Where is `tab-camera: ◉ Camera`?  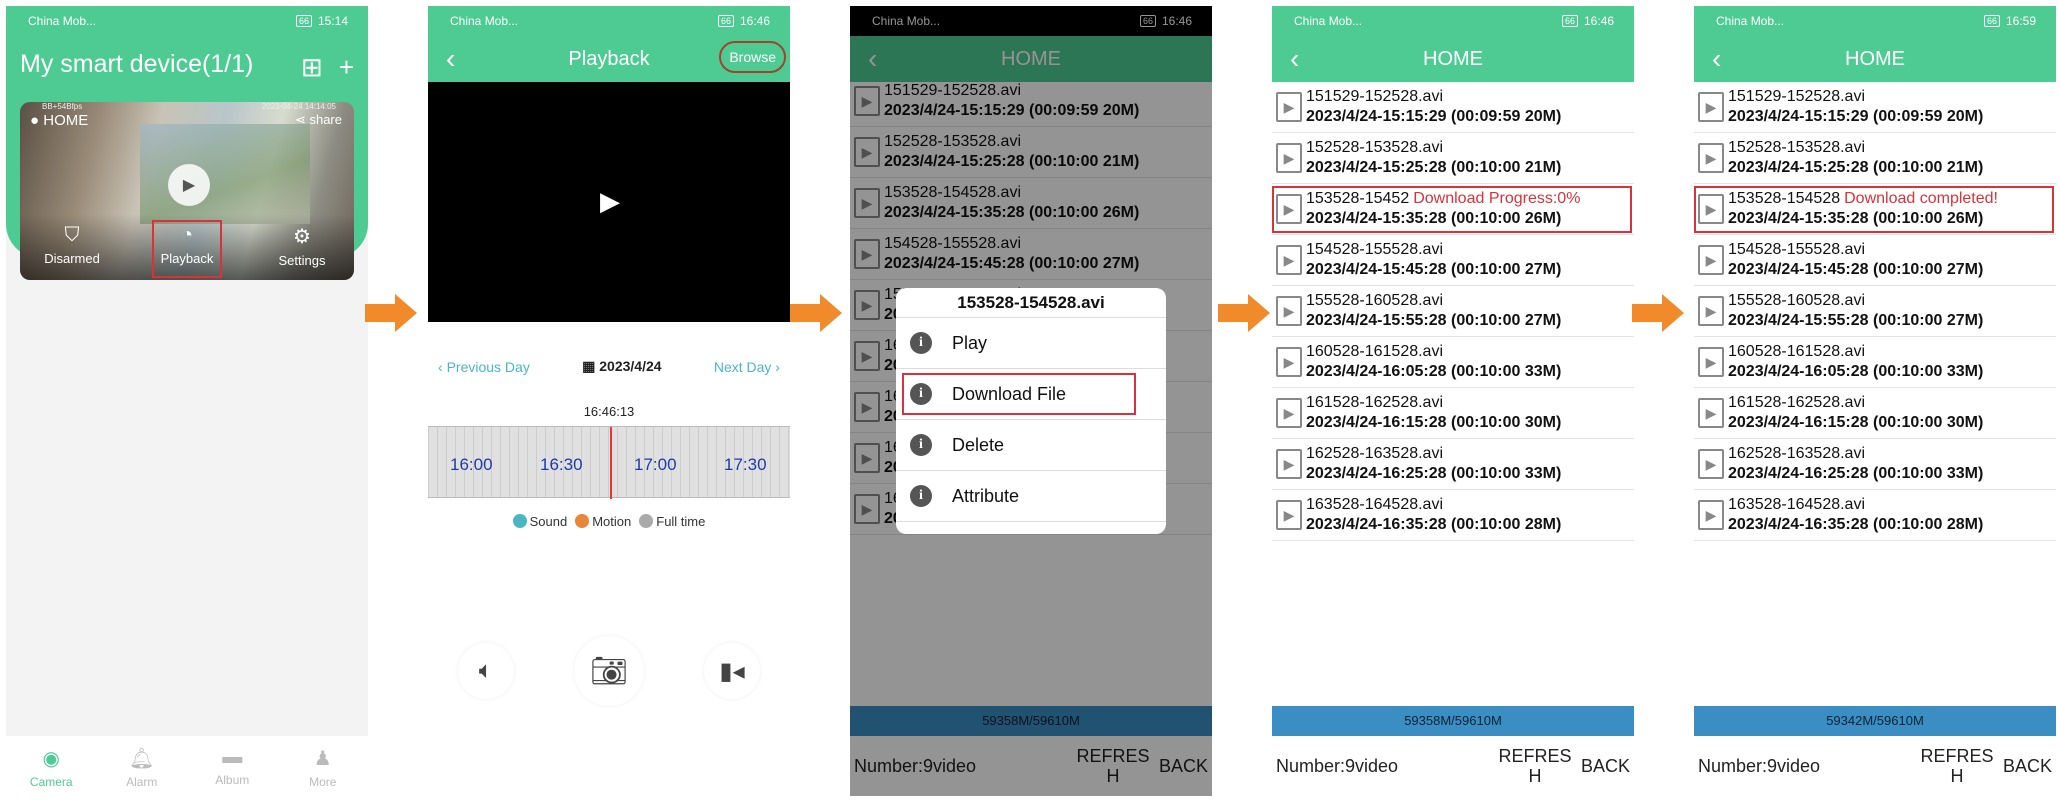 tab-camera: ◉ Camera is located at coordinates (51, 766).